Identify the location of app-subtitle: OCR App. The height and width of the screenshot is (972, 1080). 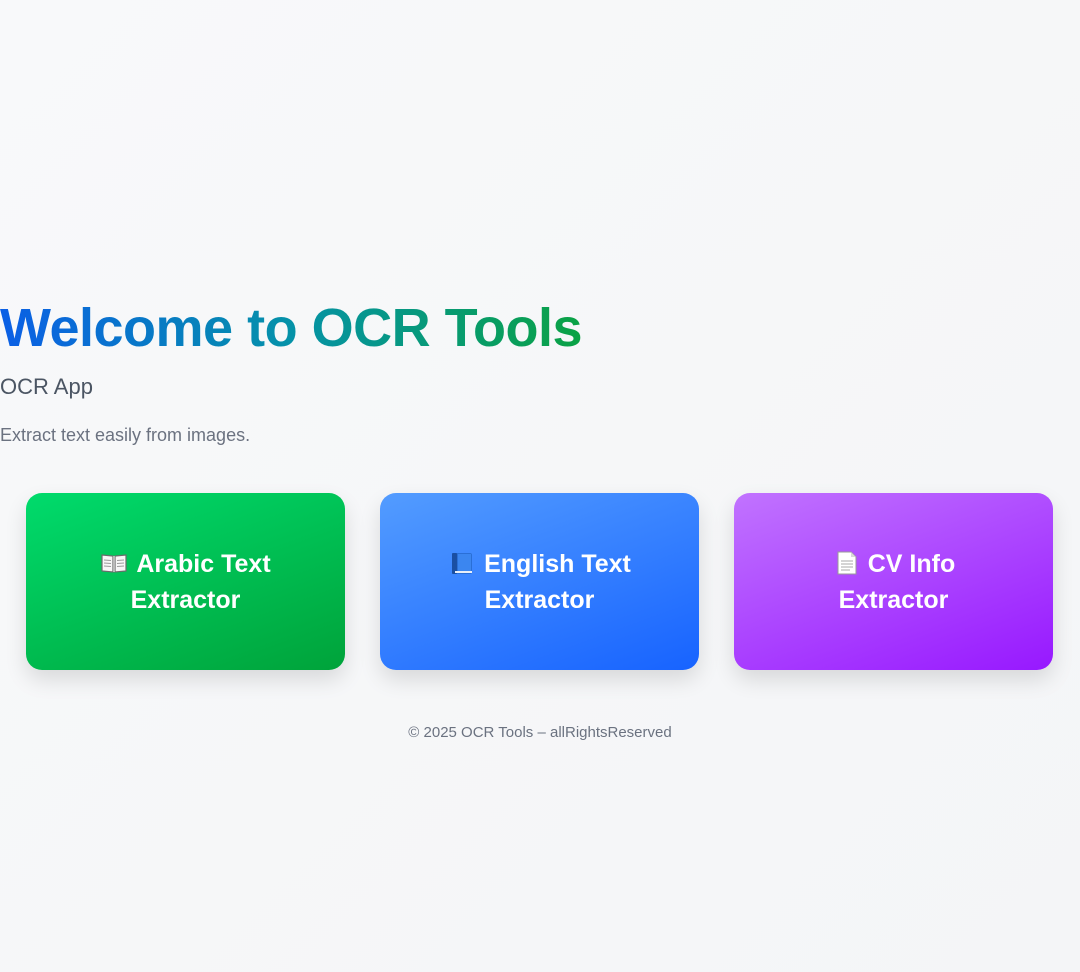
(46, 386).